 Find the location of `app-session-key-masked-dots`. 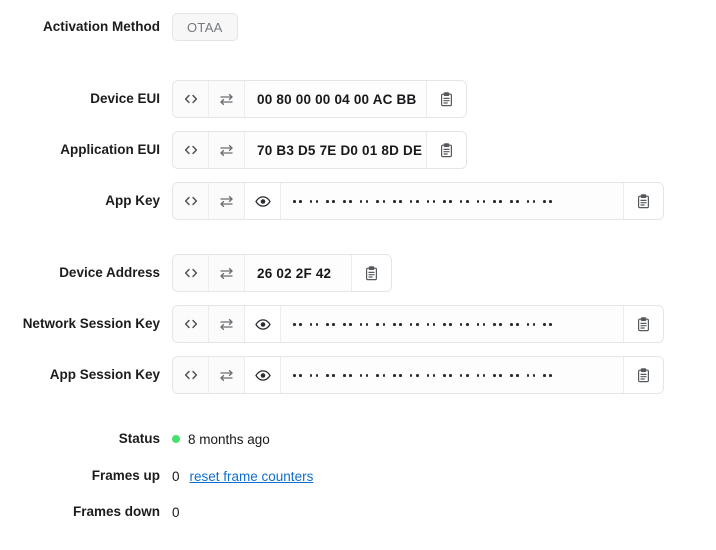

app-session-key-masked-dots is located at coordinates (425, 375).